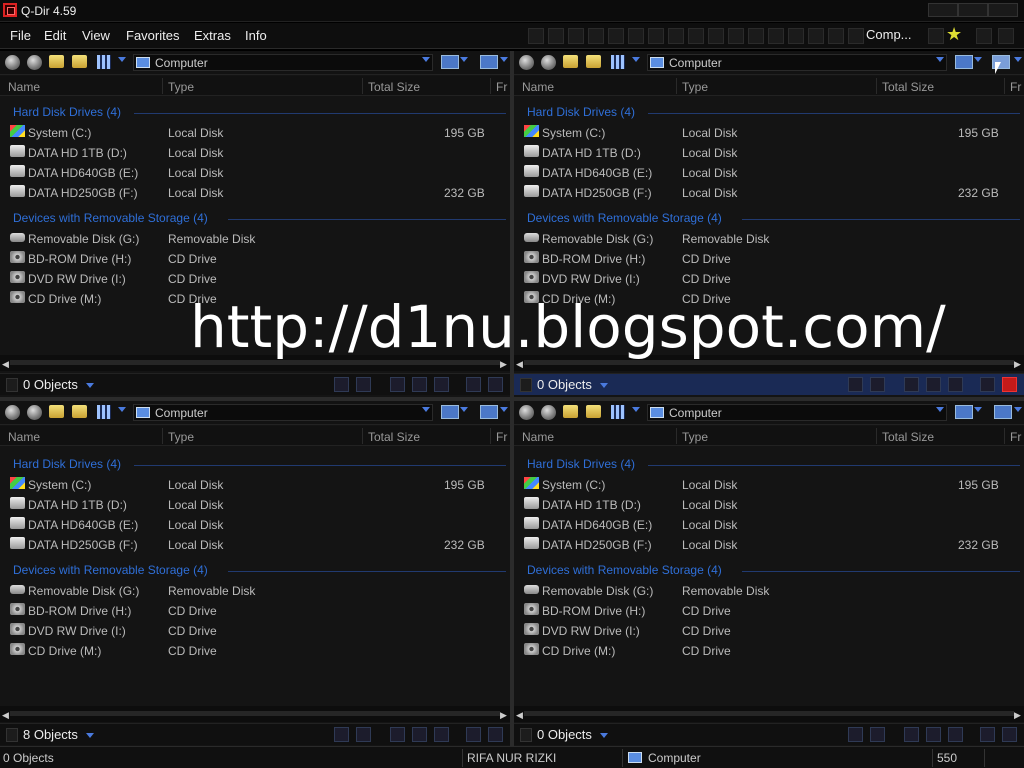 The width and height of the screenshot is (1024, 768). Describe the element at coordinates (676, 36) in the screenshot. I see `layout-8-icon` at that location.